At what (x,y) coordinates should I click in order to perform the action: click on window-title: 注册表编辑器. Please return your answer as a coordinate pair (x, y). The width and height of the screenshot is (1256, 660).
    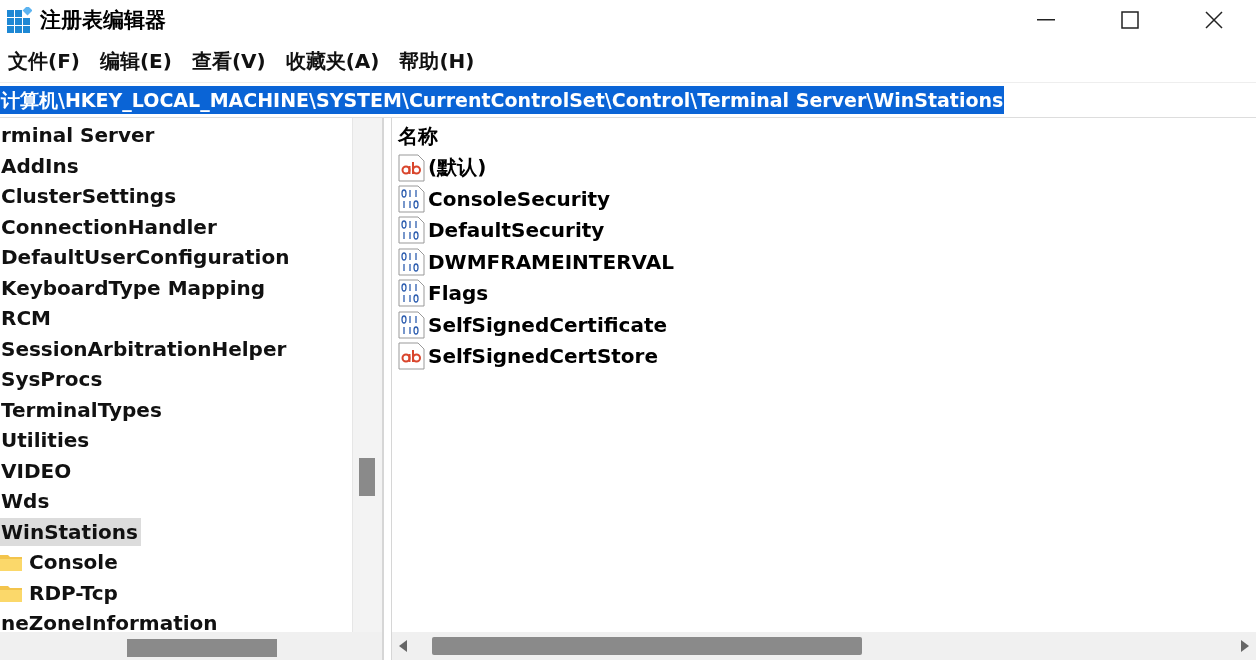
    Looking at the image, I should click on (103, 20).